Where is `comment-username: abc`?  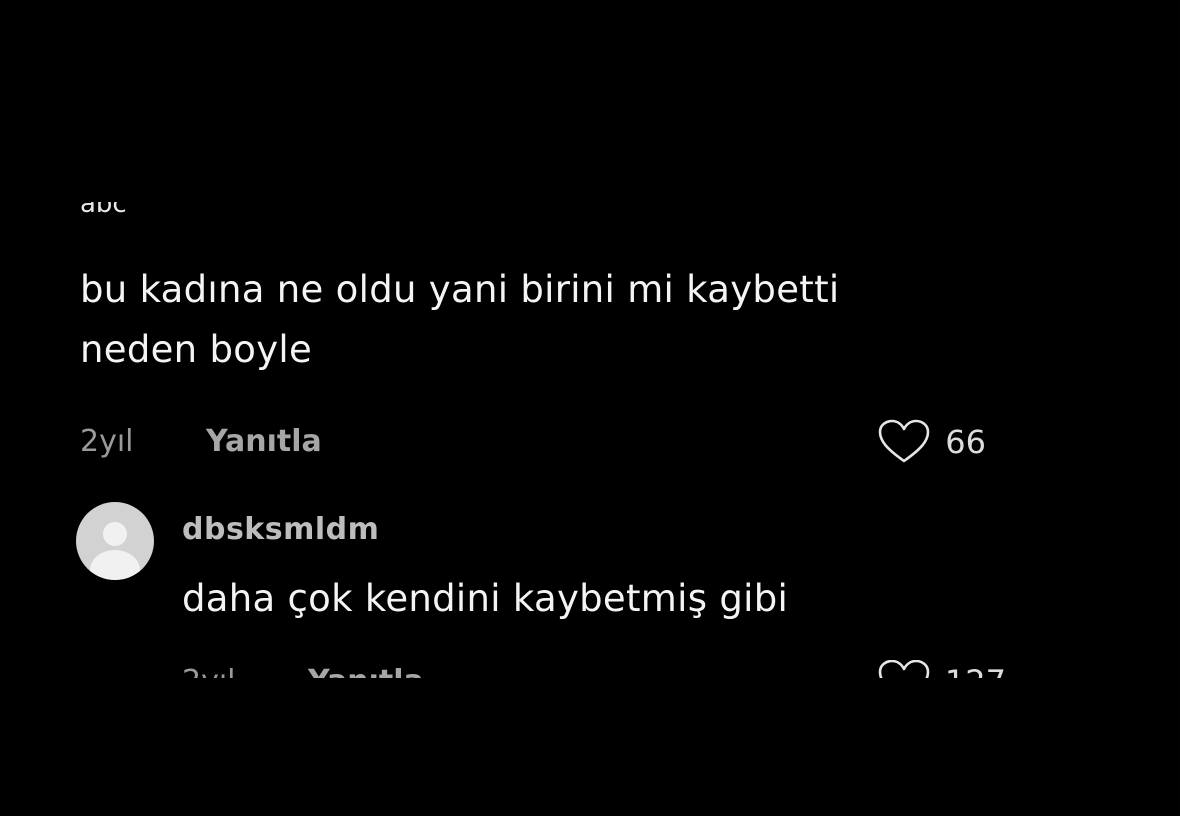
comment-username: abc is located at coordinates (545, 212).